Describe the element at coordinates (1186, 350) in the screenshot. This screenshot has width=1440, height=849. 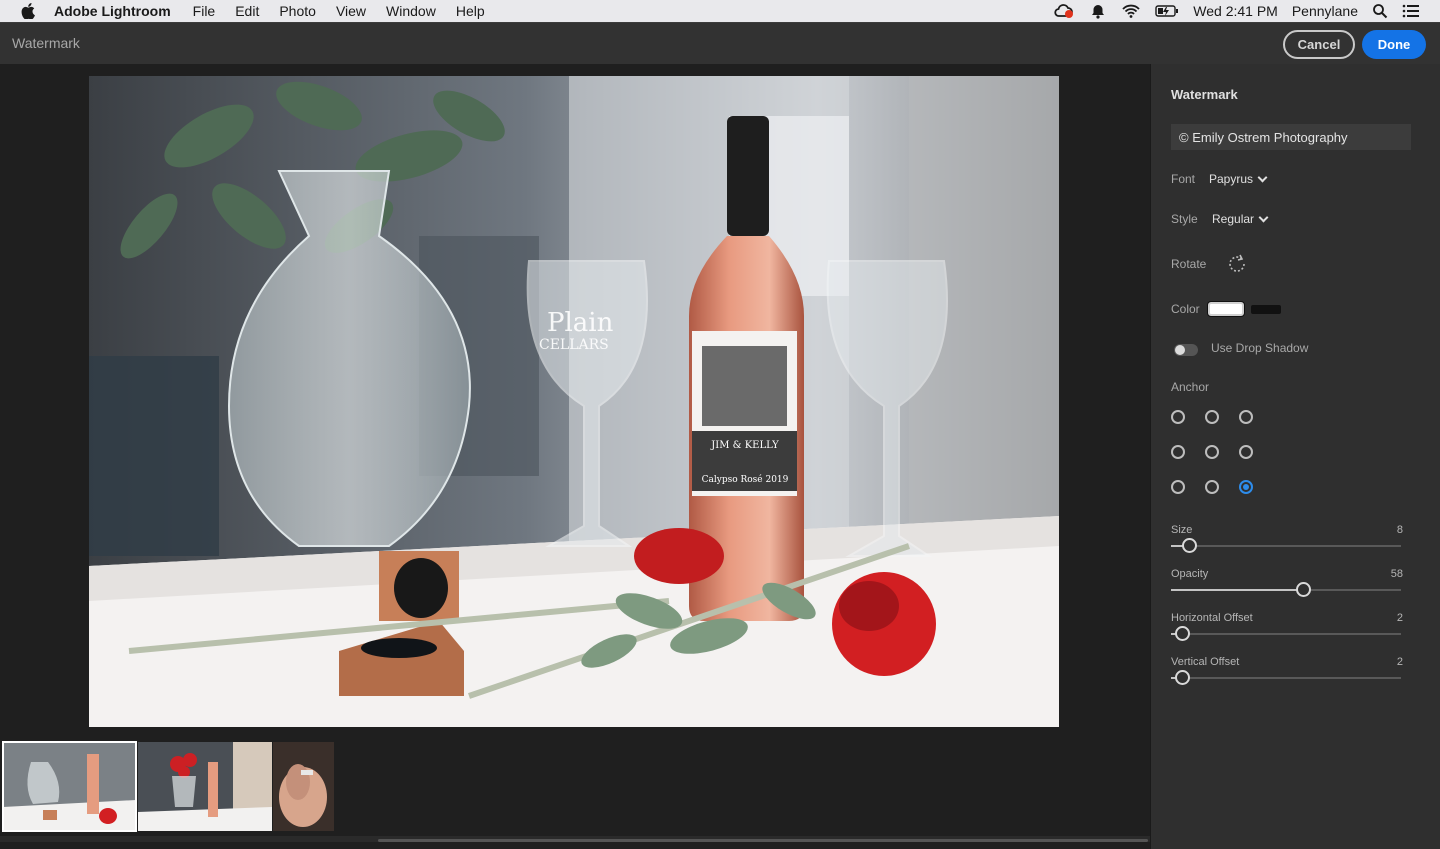
I see `drop-shadow-toggle` at that location.